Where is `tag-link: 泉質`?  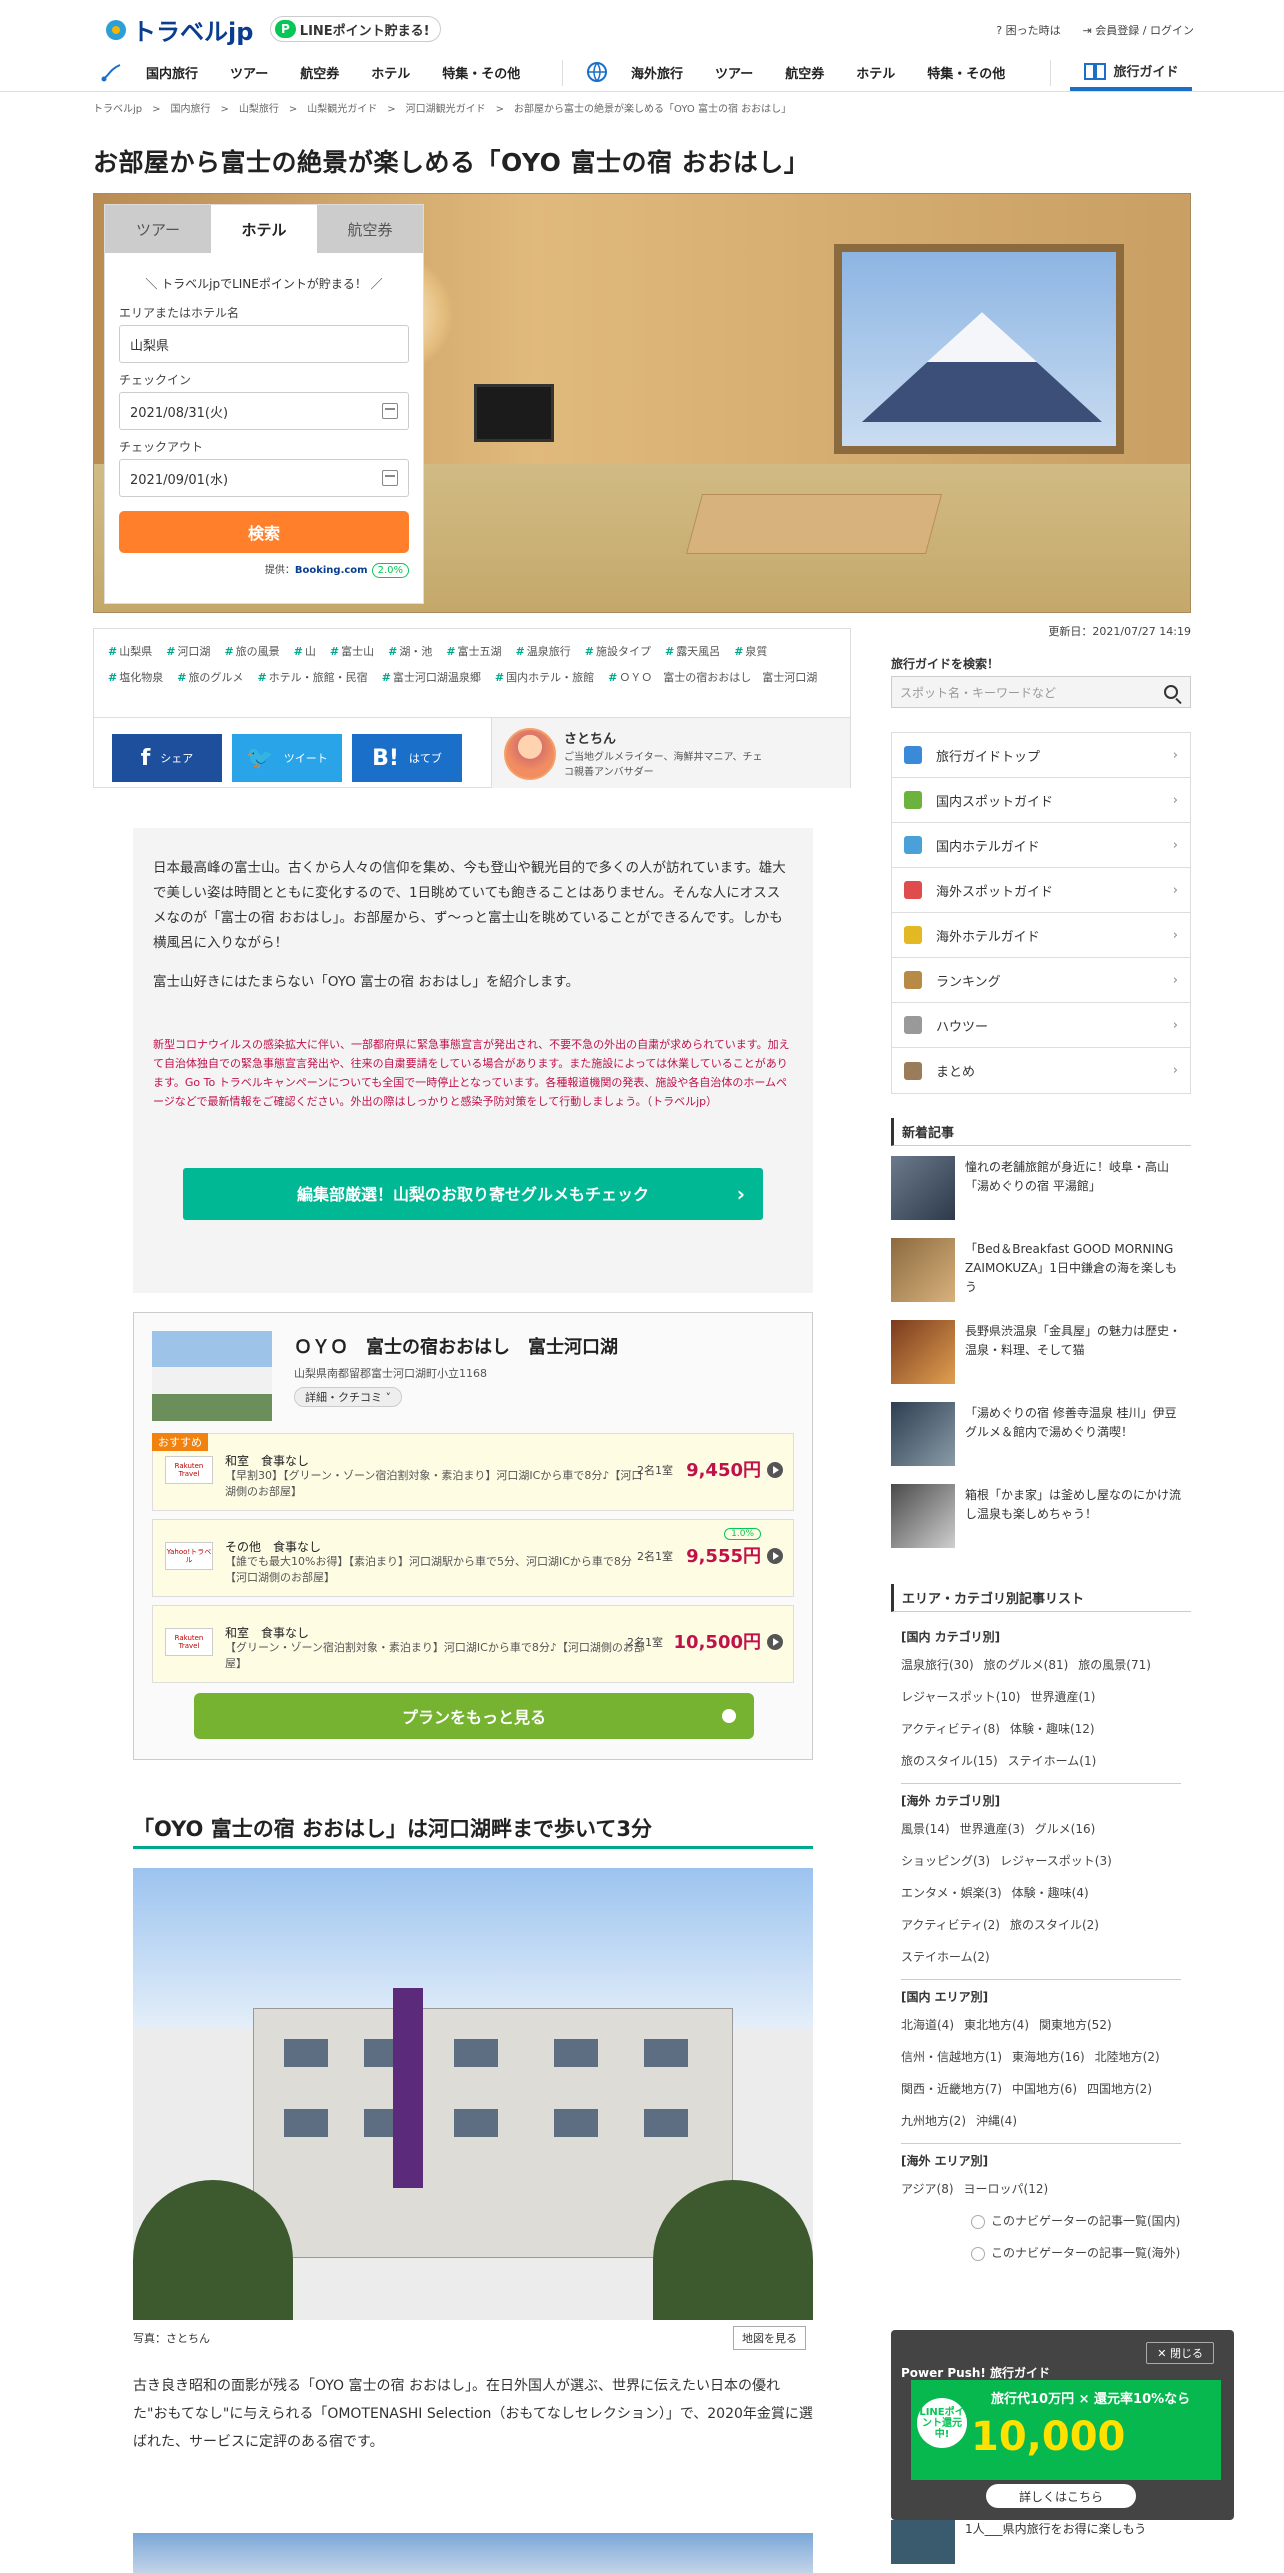
tag-link: 泉質 is located at coordinates (750, 651).